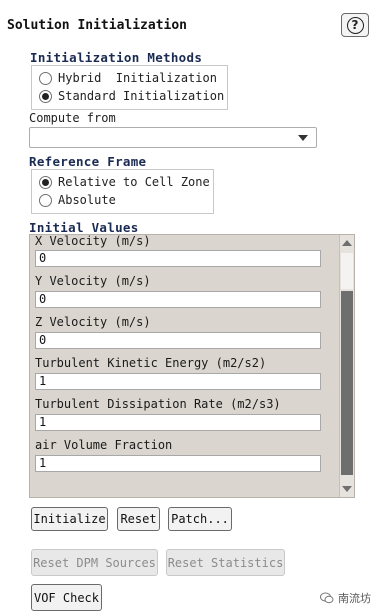 The image size is (384, 615). Describe the element at coordinates (93, 322) in the screenshot. I see `z-velocity-label: Z Velocity (m/s)` at that location.